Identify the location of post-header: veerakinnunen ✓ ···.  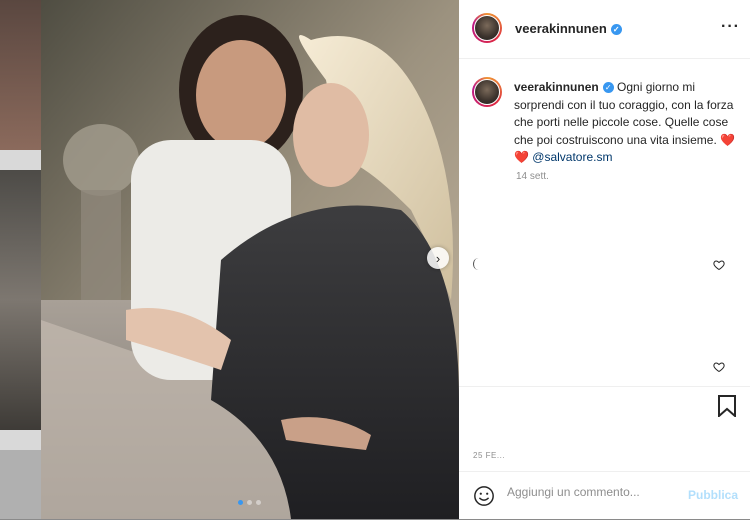
(604, 29).